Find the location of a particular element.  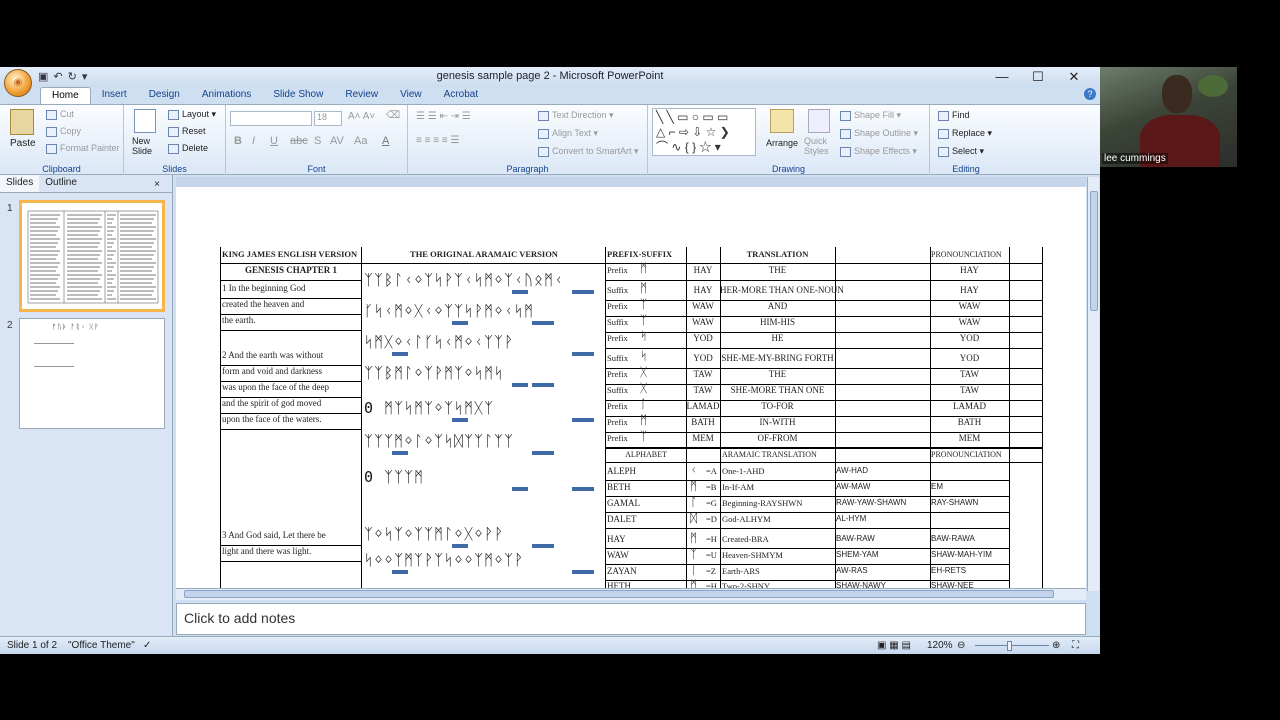

underline-icon: U is located at coordinates (274, 141).